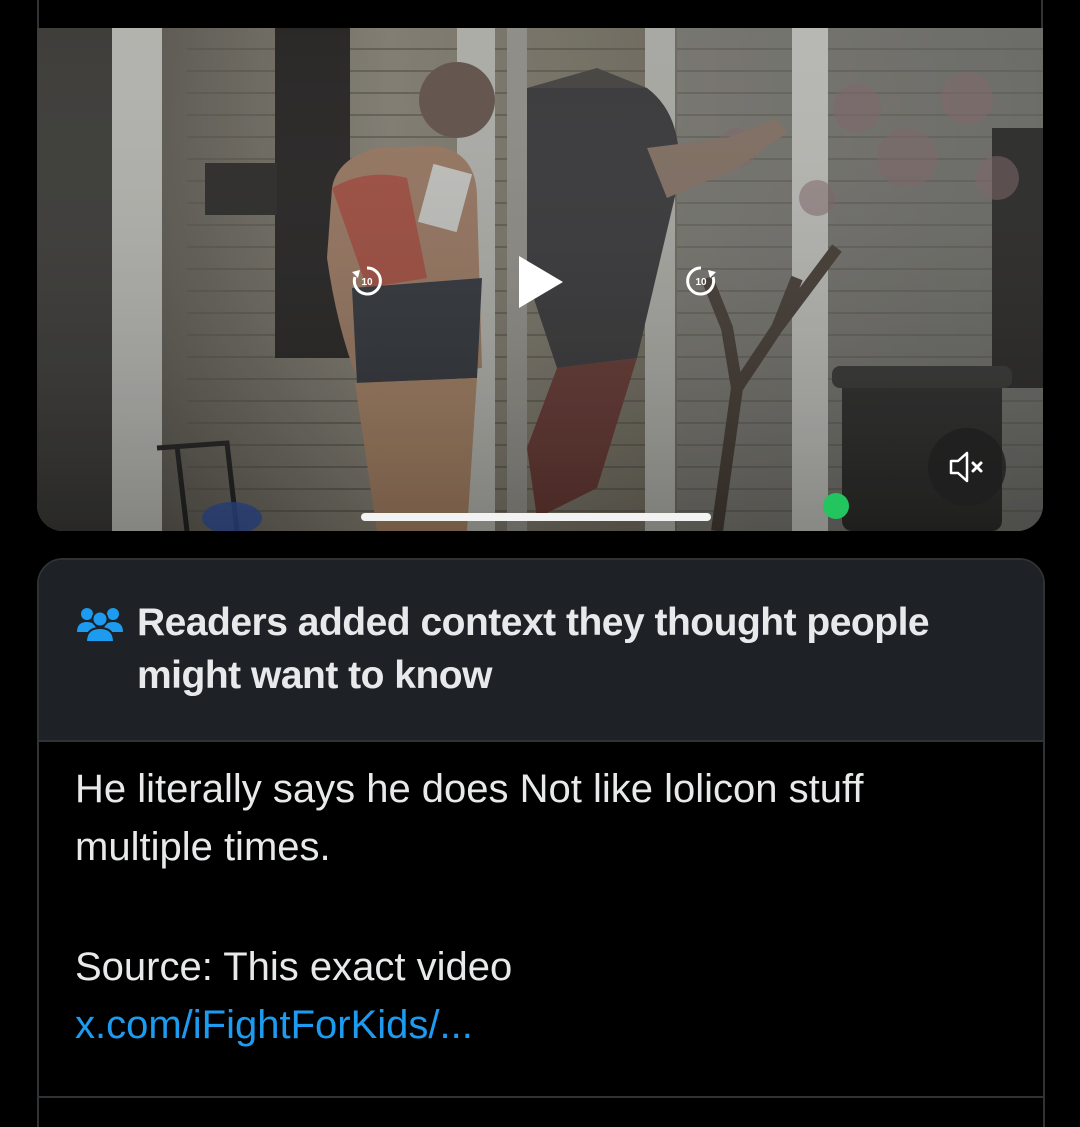 The height and width of the screenshot is (1127, 1080). I want to click on play-button, so click(540, 282).